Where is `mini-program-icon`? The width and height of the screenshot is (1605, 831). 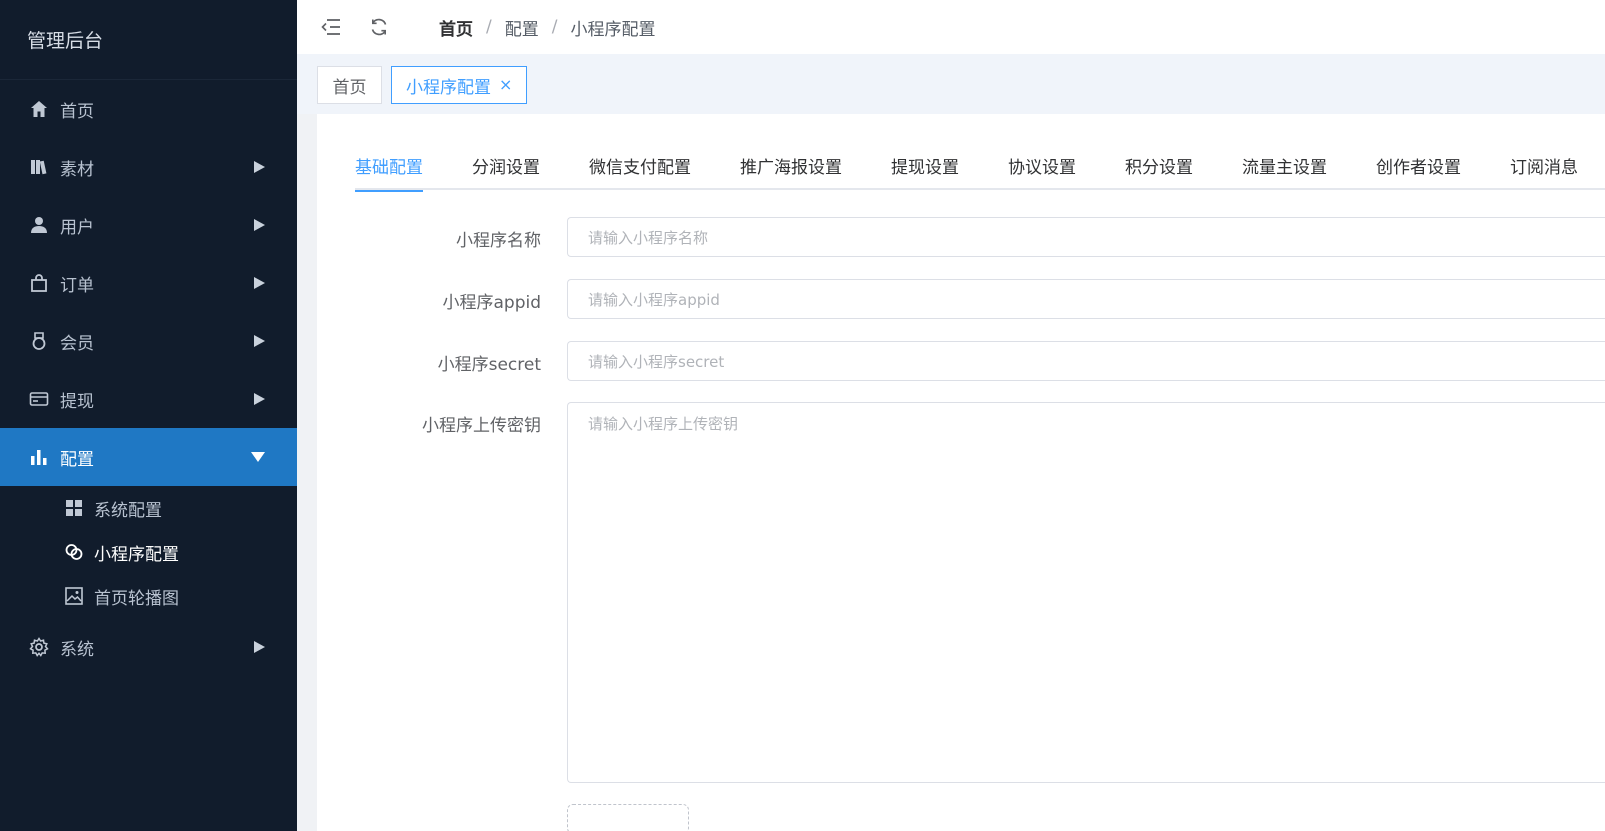
mini-program-icon is located at coordinates (74, 552).